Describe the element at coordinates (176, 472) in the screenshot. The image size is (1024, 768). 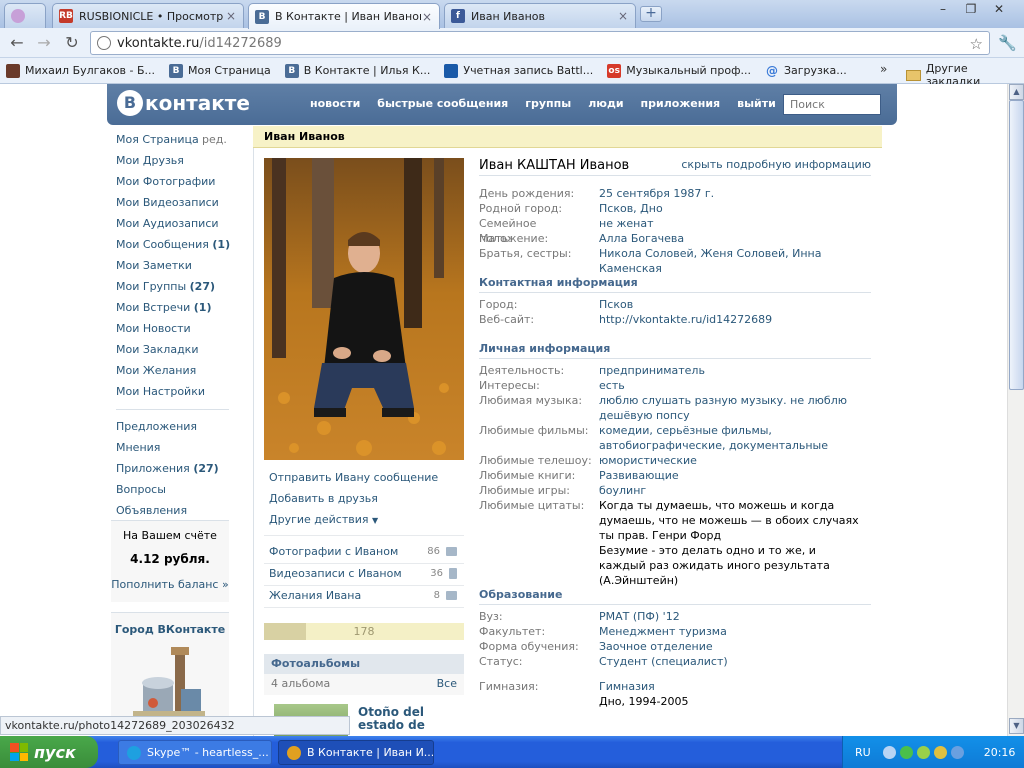
I see `menu-apps: Приложения (27)` at that location.